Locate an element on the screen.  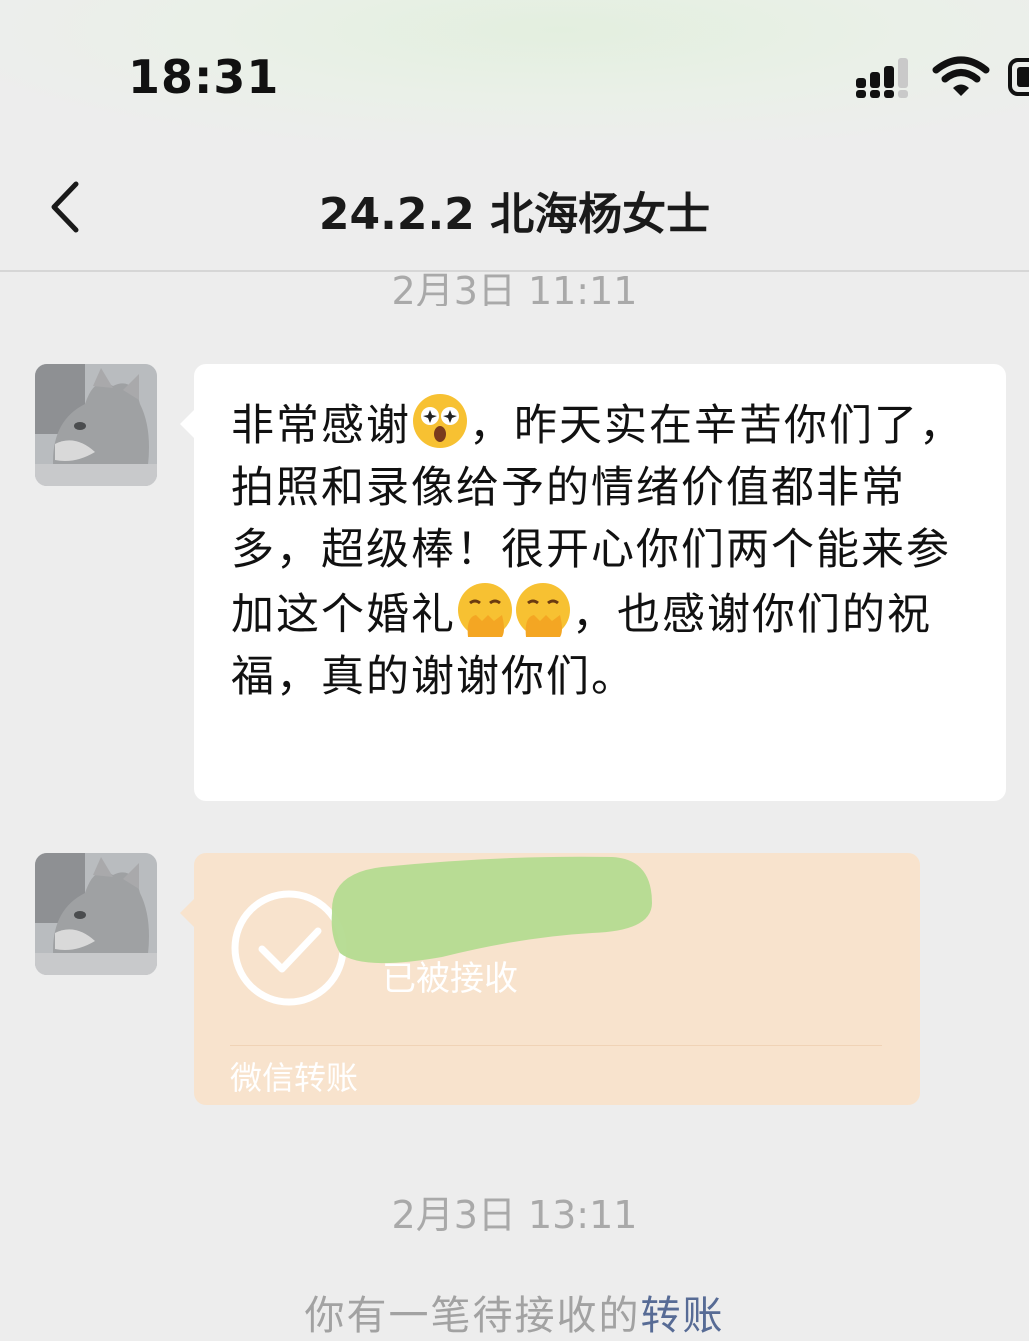
message-timestamp: 2月3日 13:11 is located at coordinates (514, 1215).